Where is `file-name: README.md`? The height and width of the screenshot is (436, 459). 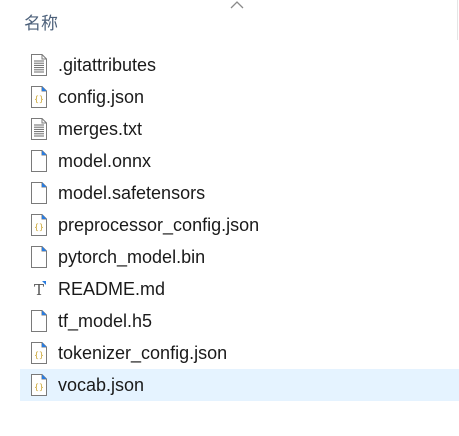 file-name: README.md is located at coordinates (112, 289).